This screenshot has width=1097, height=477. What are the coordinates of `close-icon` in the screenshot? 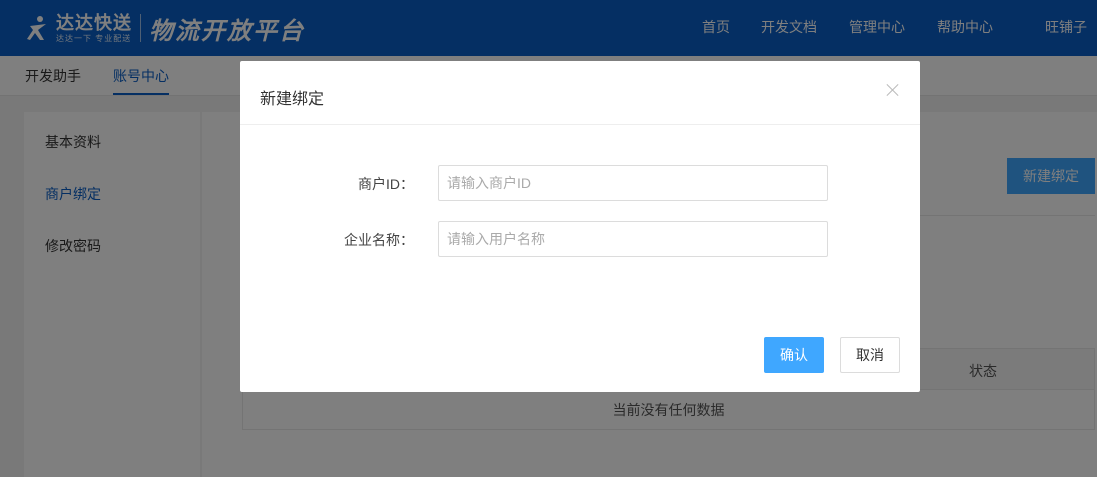 It's located at (893, 90).